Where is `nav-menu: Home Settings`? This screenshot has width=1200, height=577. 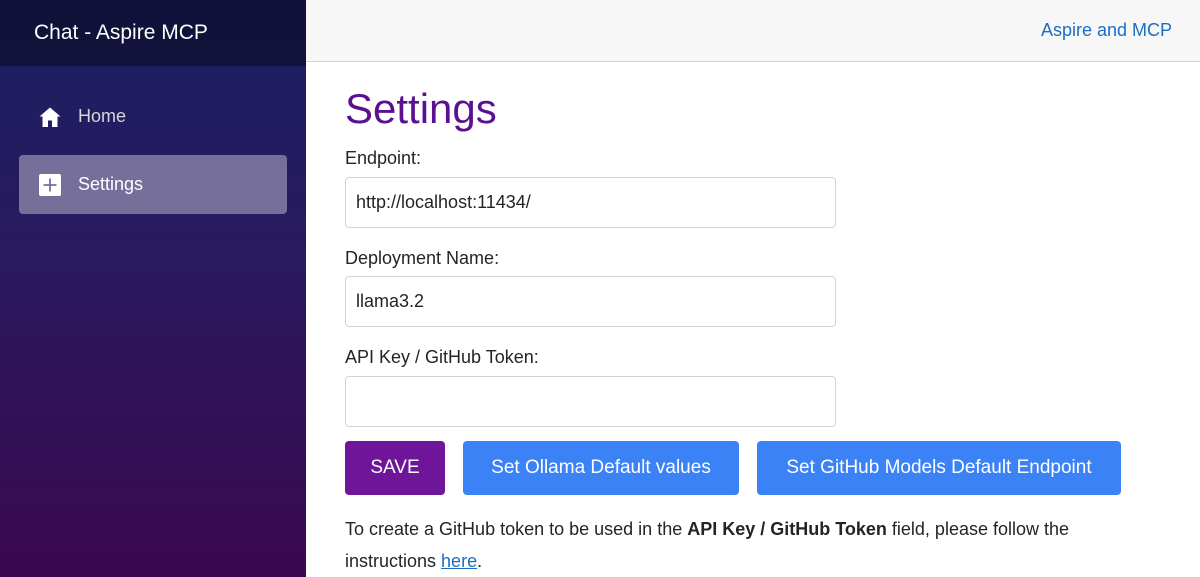
nav-menu: Home Settings is located at coordinates (153, 140).